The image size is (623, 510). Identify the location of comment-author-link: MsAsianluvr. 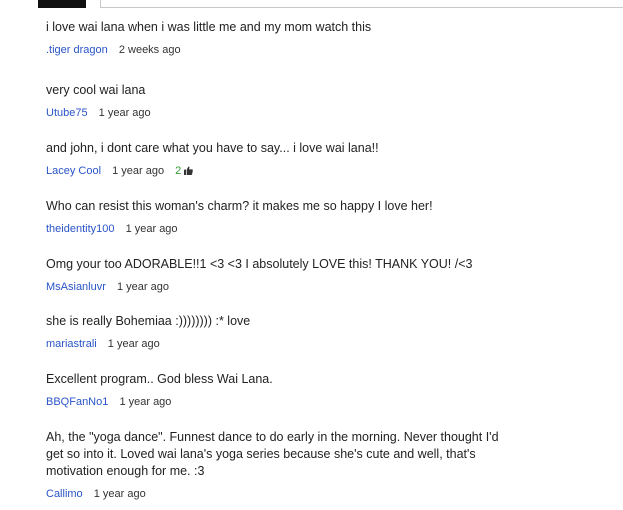
(76, 287).